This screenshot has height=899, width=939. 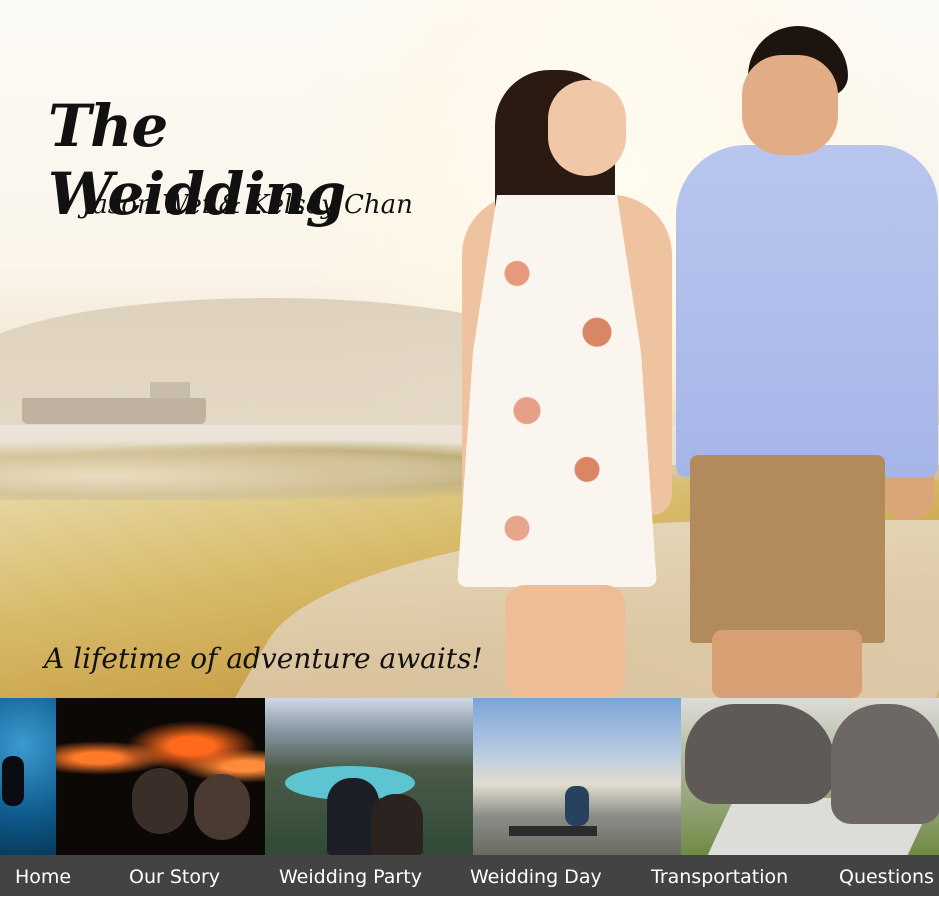 I want to click on bench, so click(x=553, y=831).